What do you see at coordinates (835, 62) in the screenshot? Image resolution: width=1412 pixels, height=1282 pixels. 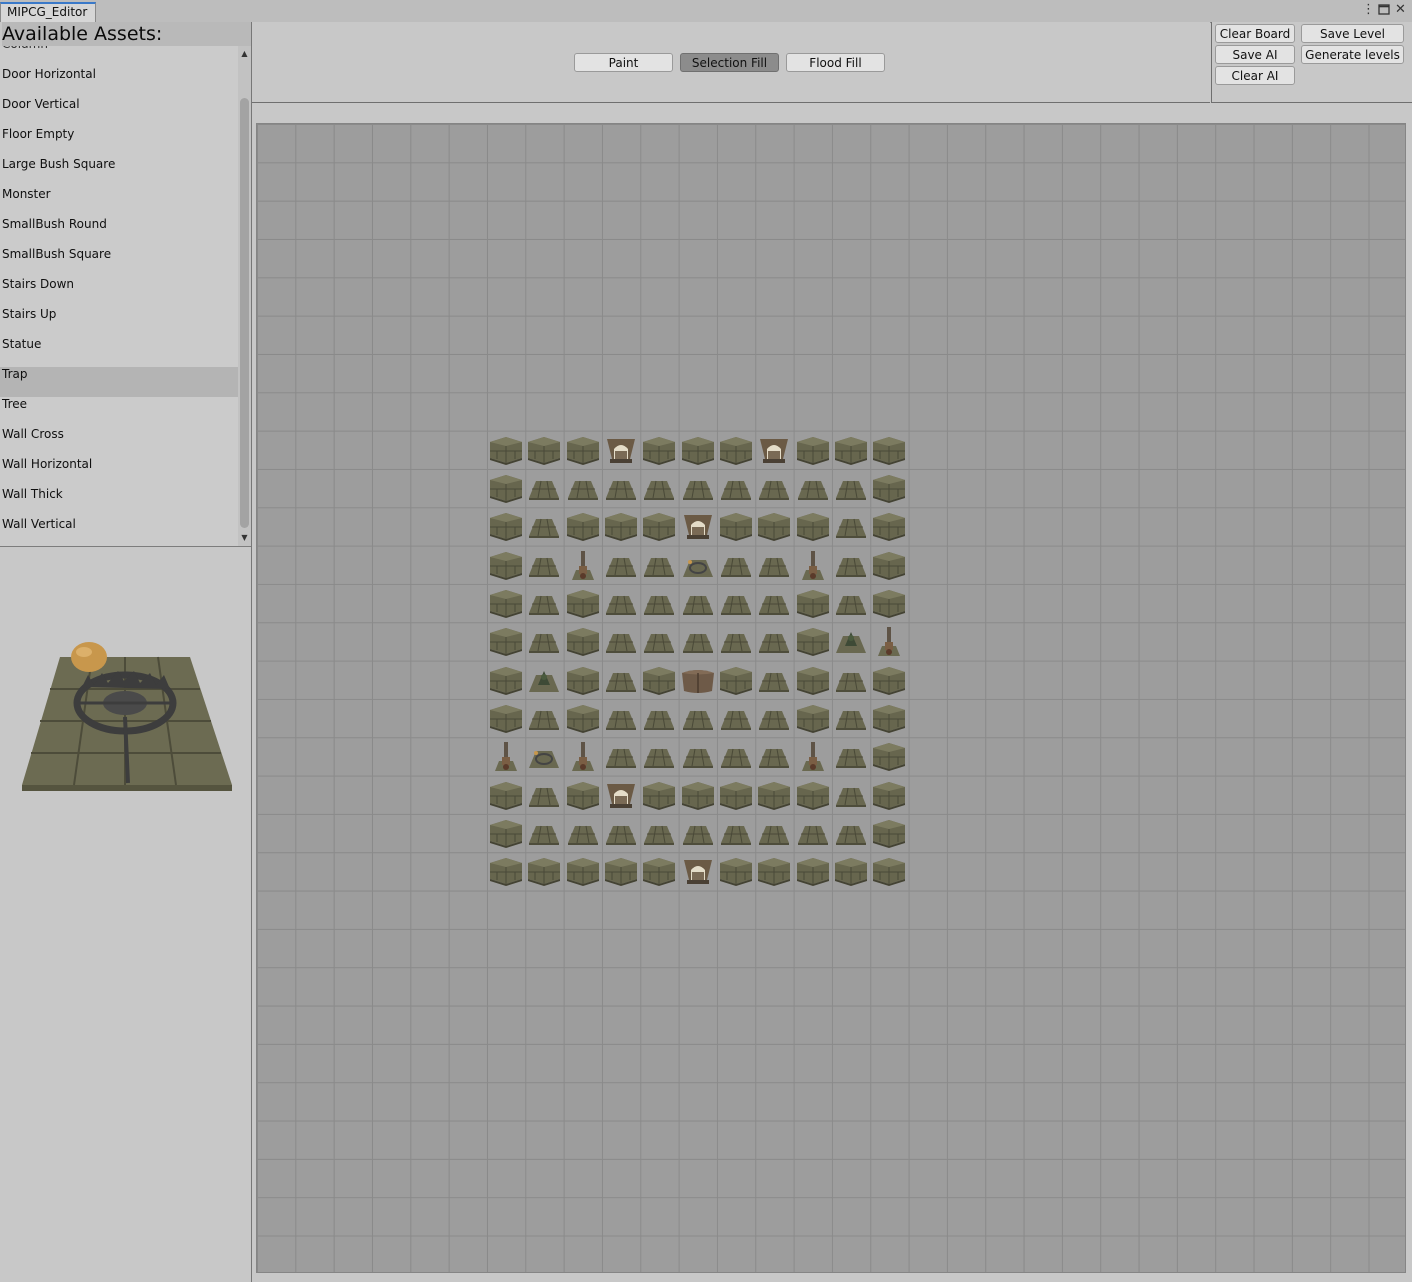 I see `flood-fill-mode-button: Flood Fill` at bounding box center [835, 62].